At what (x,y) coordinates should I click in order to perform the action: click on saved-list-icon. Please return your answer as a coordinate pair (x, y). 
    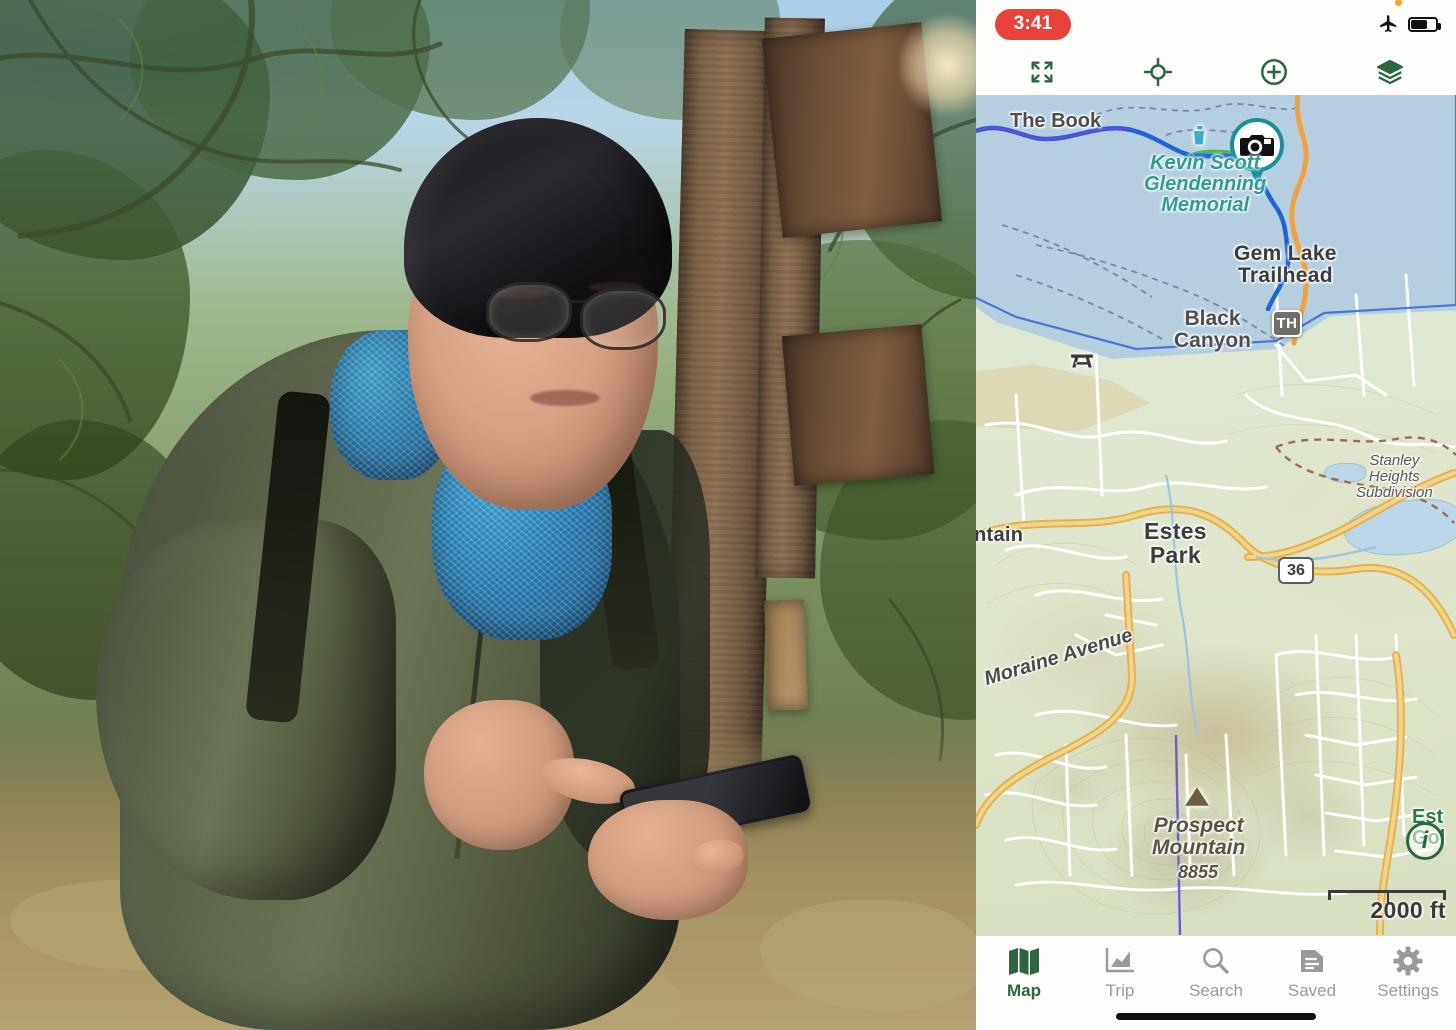
    Looking at the image, I should click on (1312, 961).